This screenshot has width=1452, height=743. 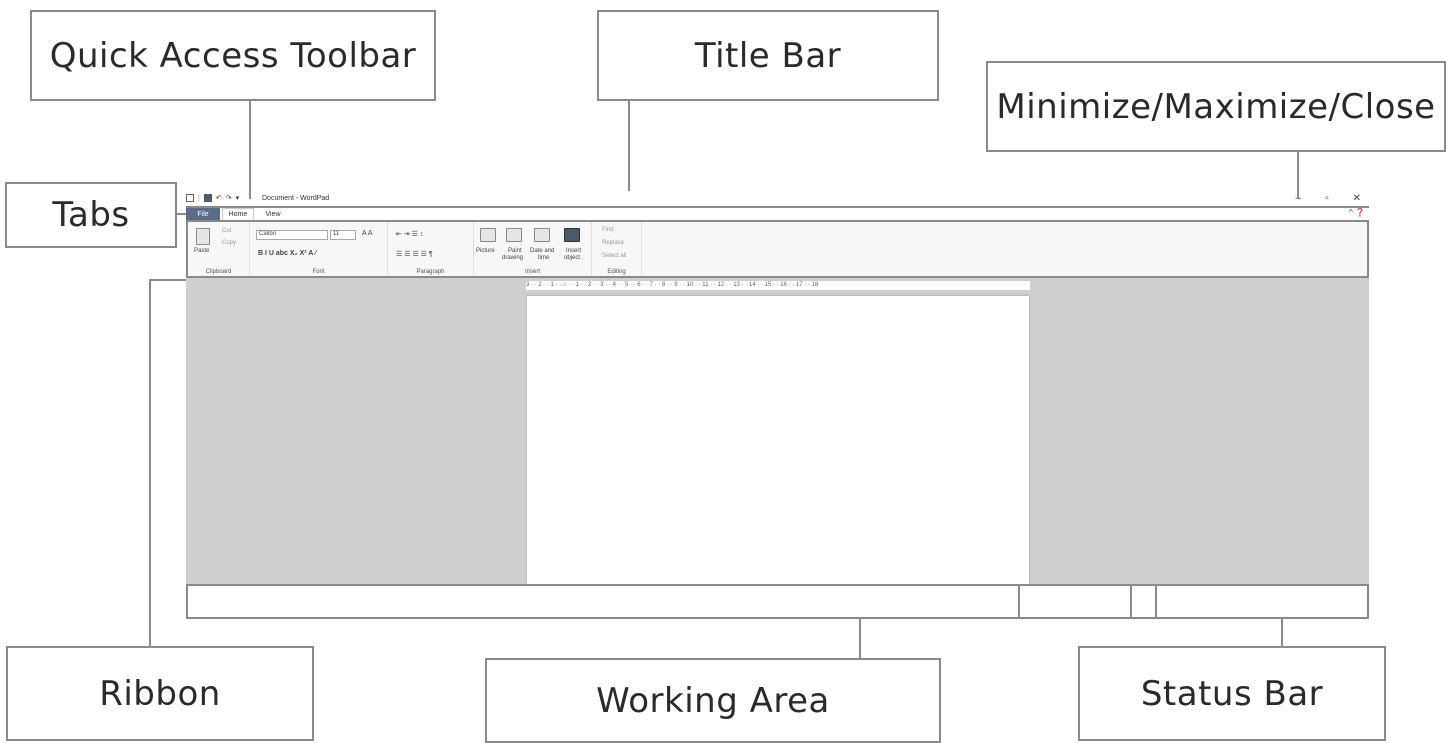 What do you see at coordinates (203, 214) in the screenshot?
I see `tab-file: File` at bounding box center [203, 214].